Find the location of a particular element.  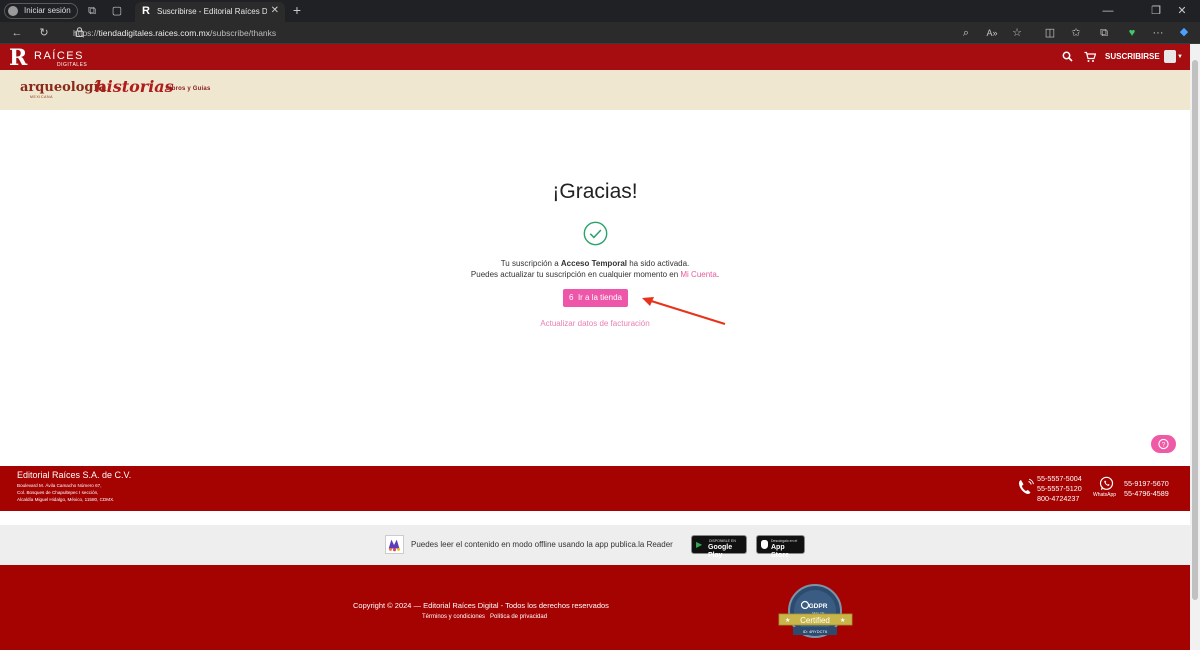

app-store-small: Descárgalo en el is located at coordinates (784, 541).